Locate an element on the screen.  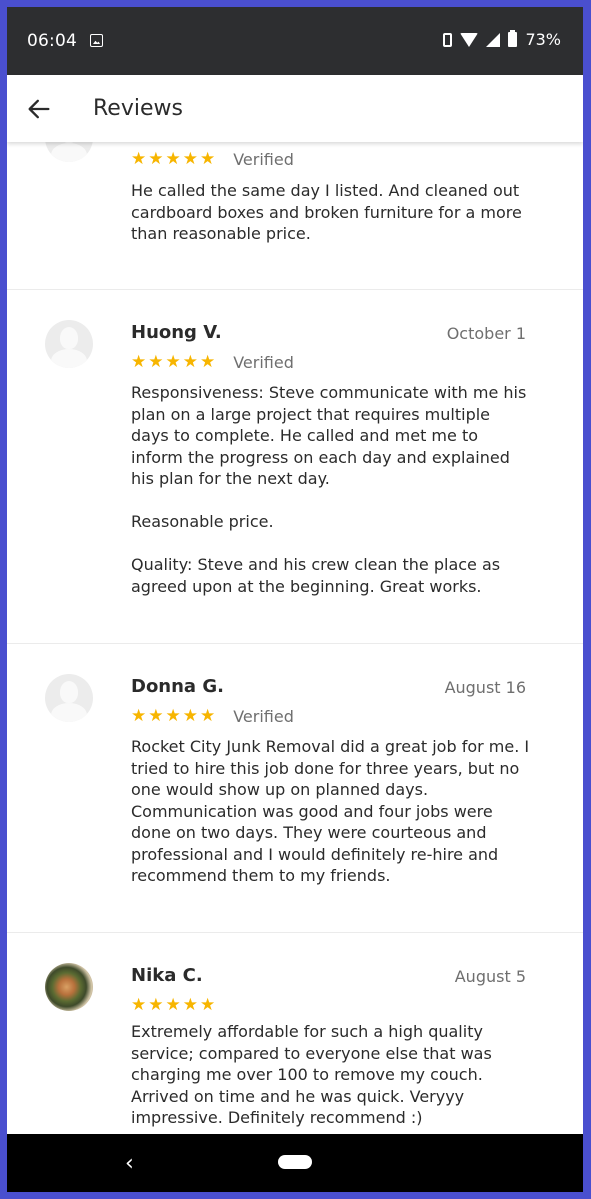
rating-stars: ★★★★★ is located at coordinates (174, 1005).